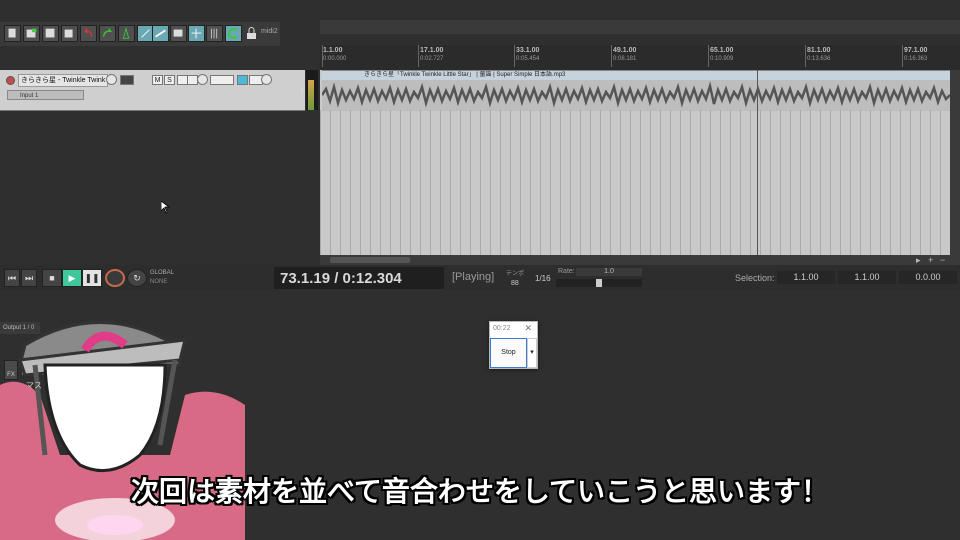 This screenshot has width=960, height=540. I want to click on selection-label: Selection:, so click(755, 278).